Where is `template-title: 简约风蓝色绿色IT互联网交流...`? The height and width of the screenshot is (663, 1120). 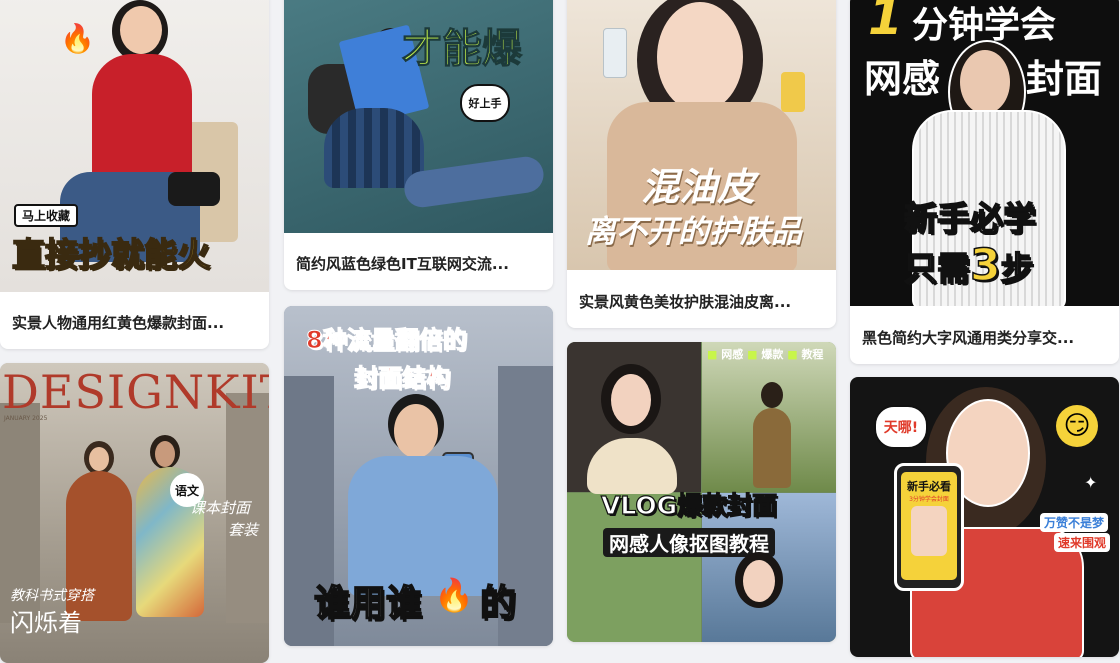 template-title: 简约风蓝色绿色IT互联网交流... is located at coordinates (418, 264).